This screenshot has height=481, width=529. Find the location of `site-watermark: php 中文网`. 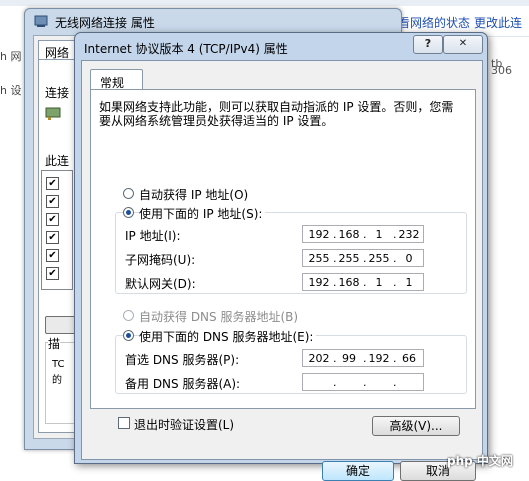

site-watermark: php 中文网 is located at coordinates (480, 461).